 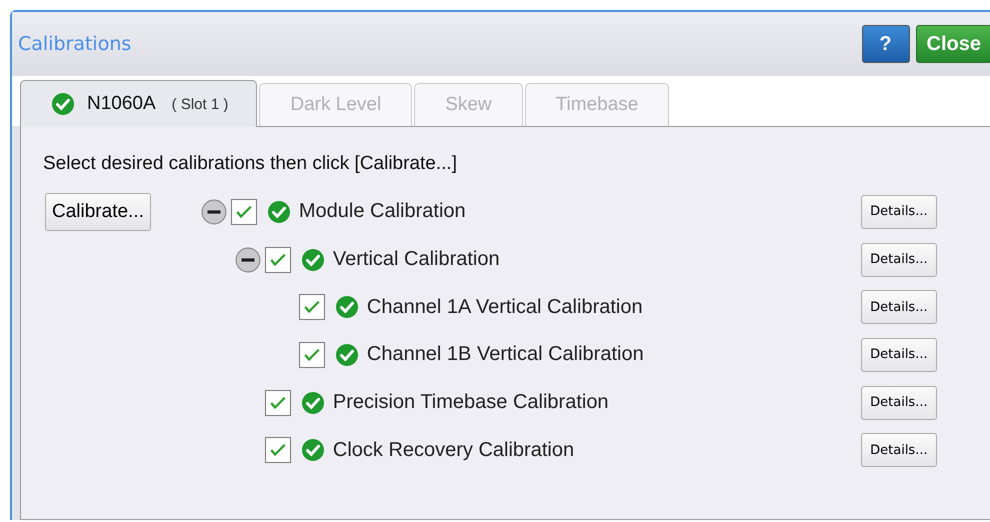 What do you see at coordinates (886, 44) in the screenshot?
I see `help-button: ?` at bounding box center [886, 44].